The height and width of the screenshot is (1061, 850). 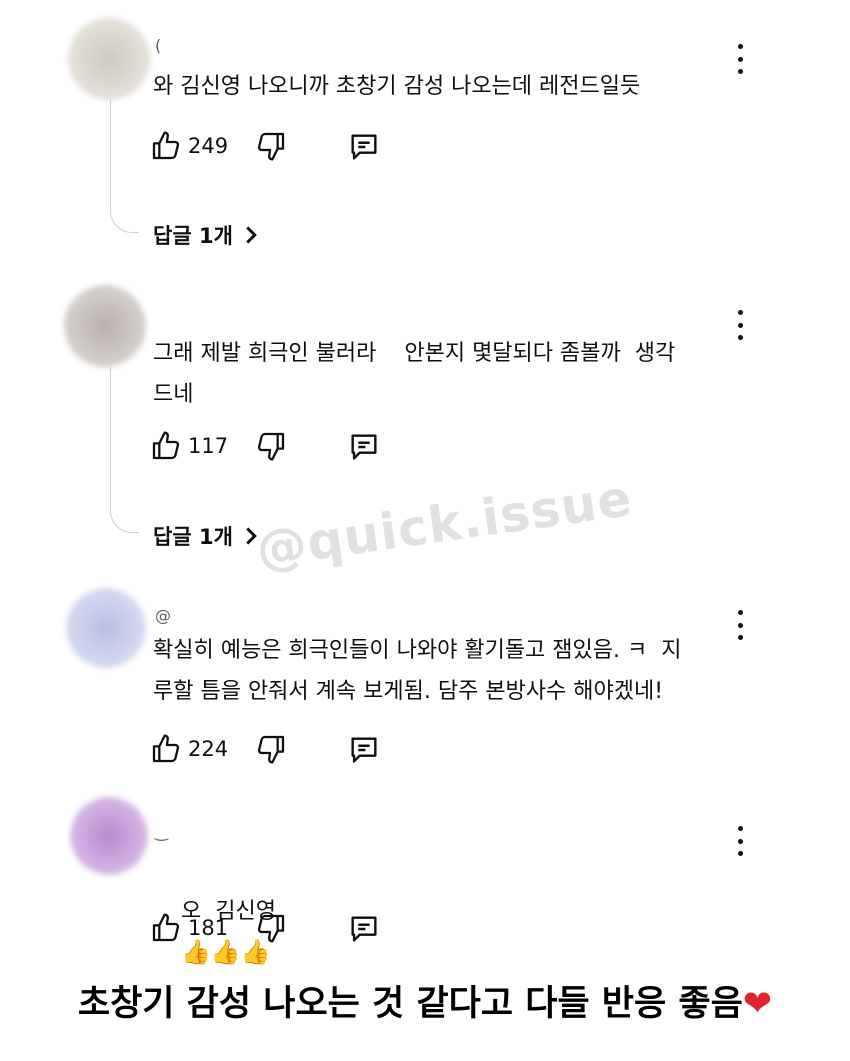 I want to click on comment-actions: 224, so click(x=280, y=751).